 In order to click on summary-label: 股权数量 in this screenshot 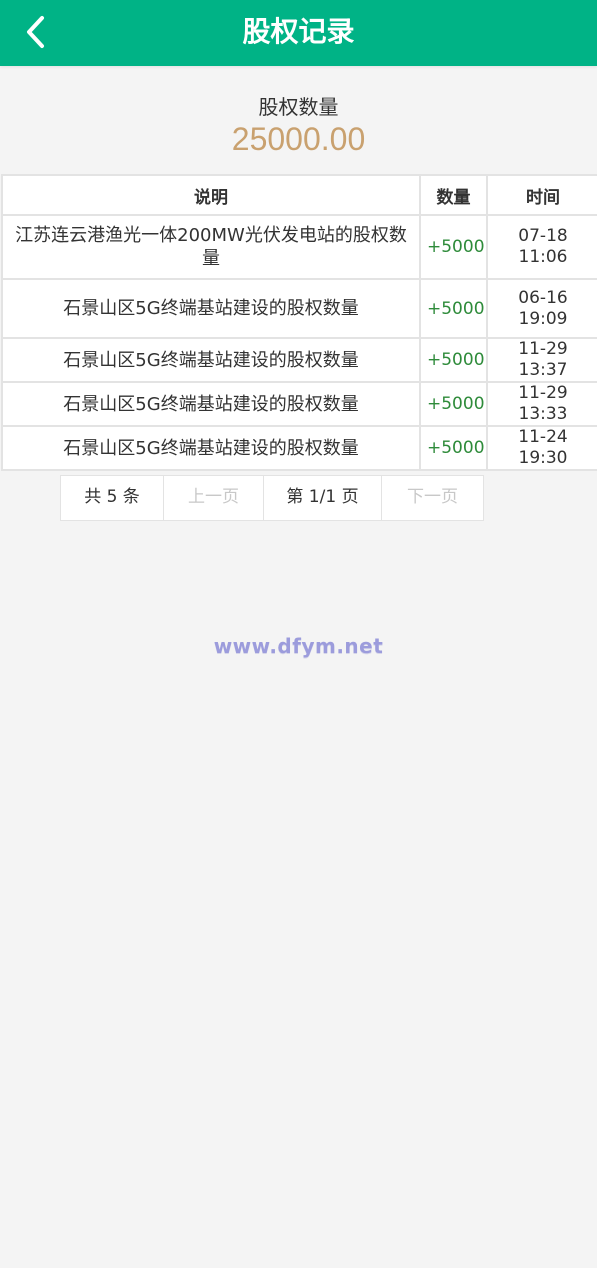, I will do `click(298, 107)`.